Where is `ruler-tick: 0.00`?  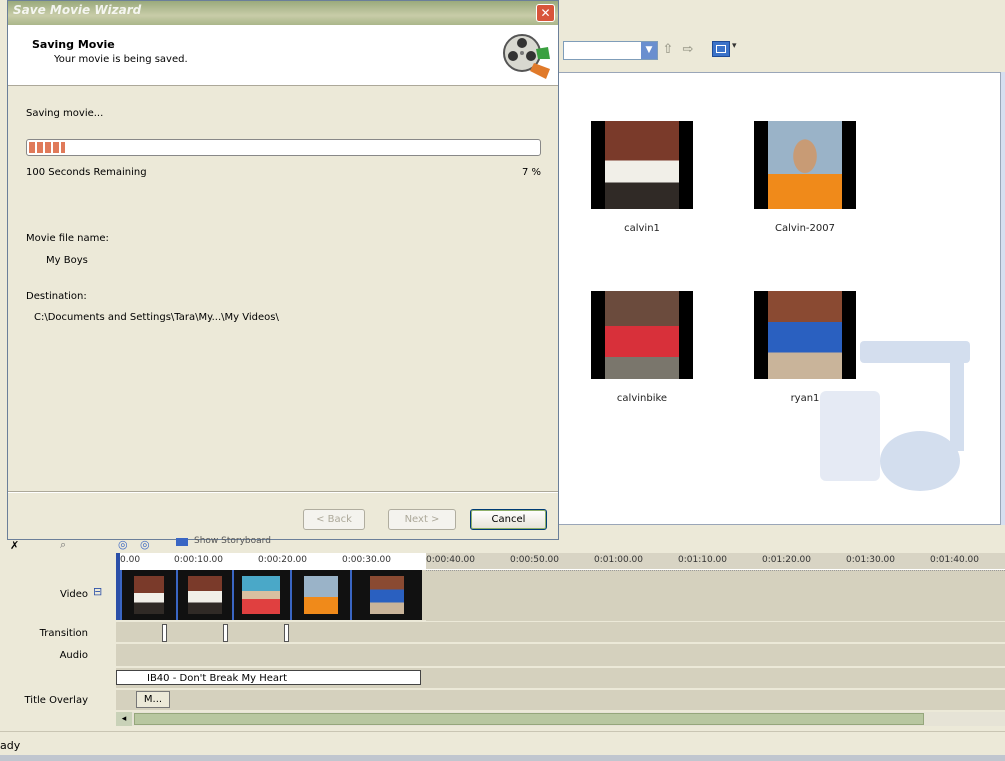
ruler-tick: 0.00 is located at coordinates (130, 560).